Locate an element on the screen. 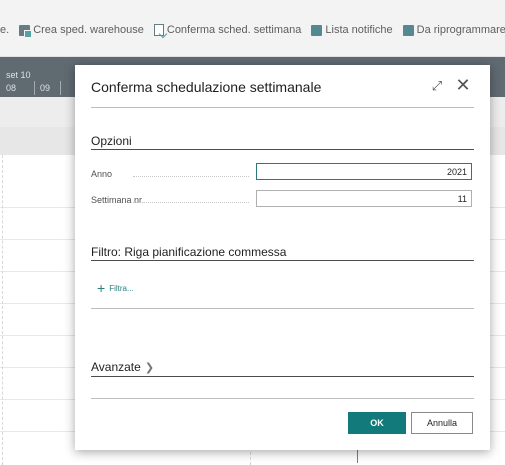 Image resolution: width=505 pixels, height=465 pixels. advanced-section-toggle: Avanzate ❯ is located at coordinates (122, 367).